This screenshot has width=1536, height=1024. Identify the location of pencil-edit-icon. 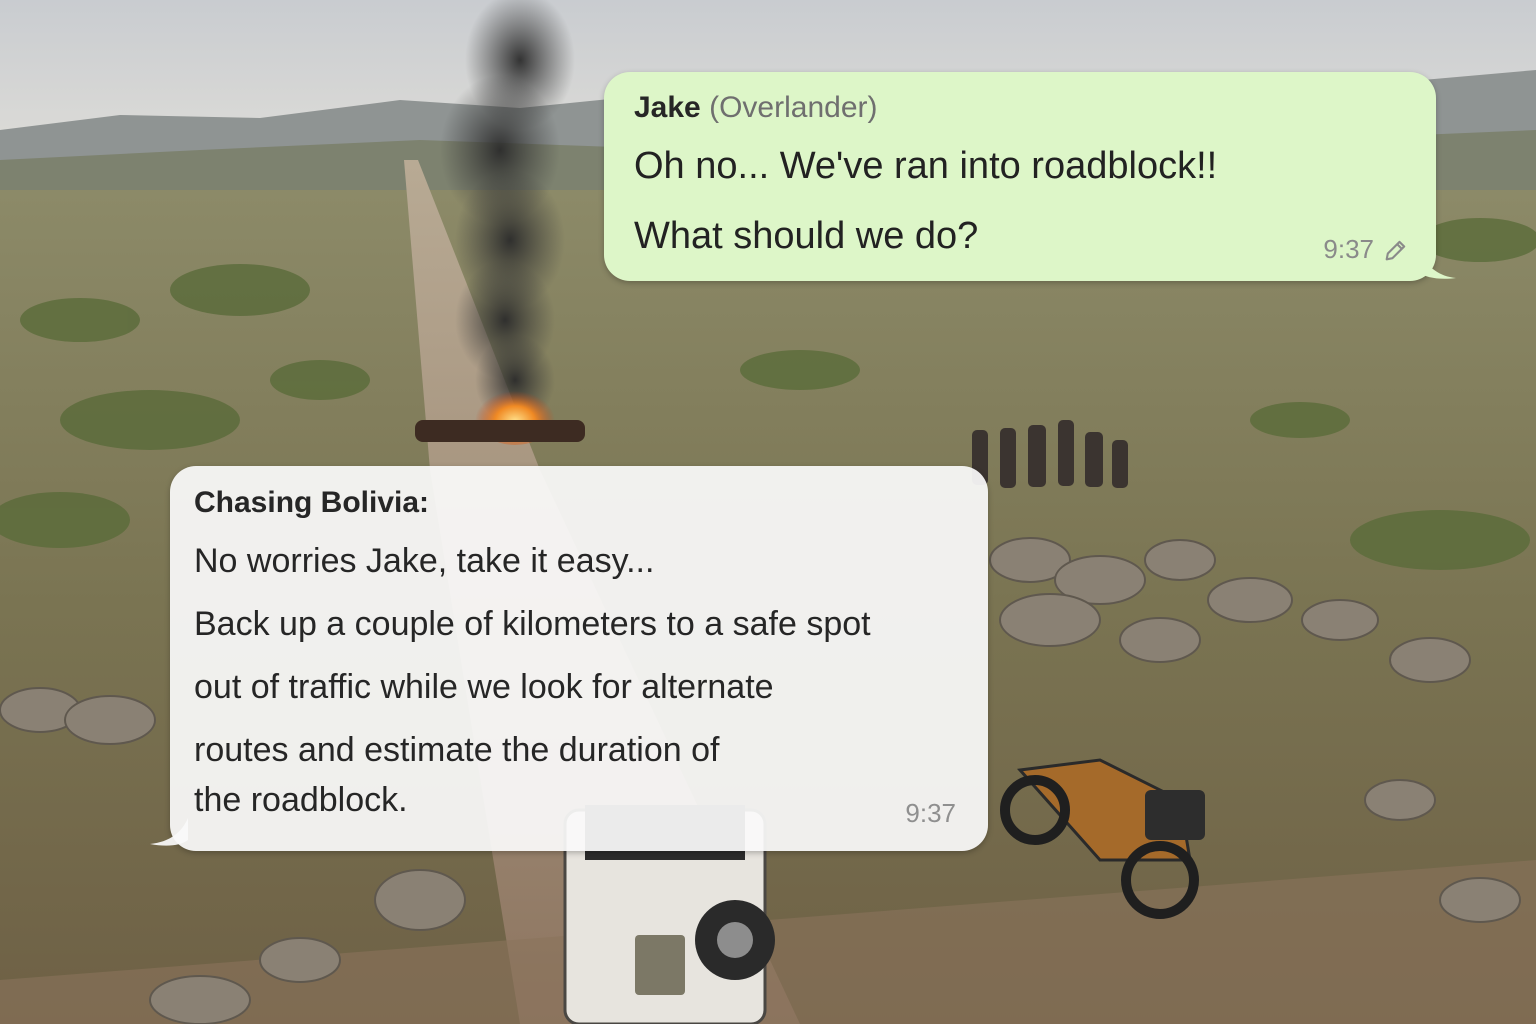
(1395, 250).